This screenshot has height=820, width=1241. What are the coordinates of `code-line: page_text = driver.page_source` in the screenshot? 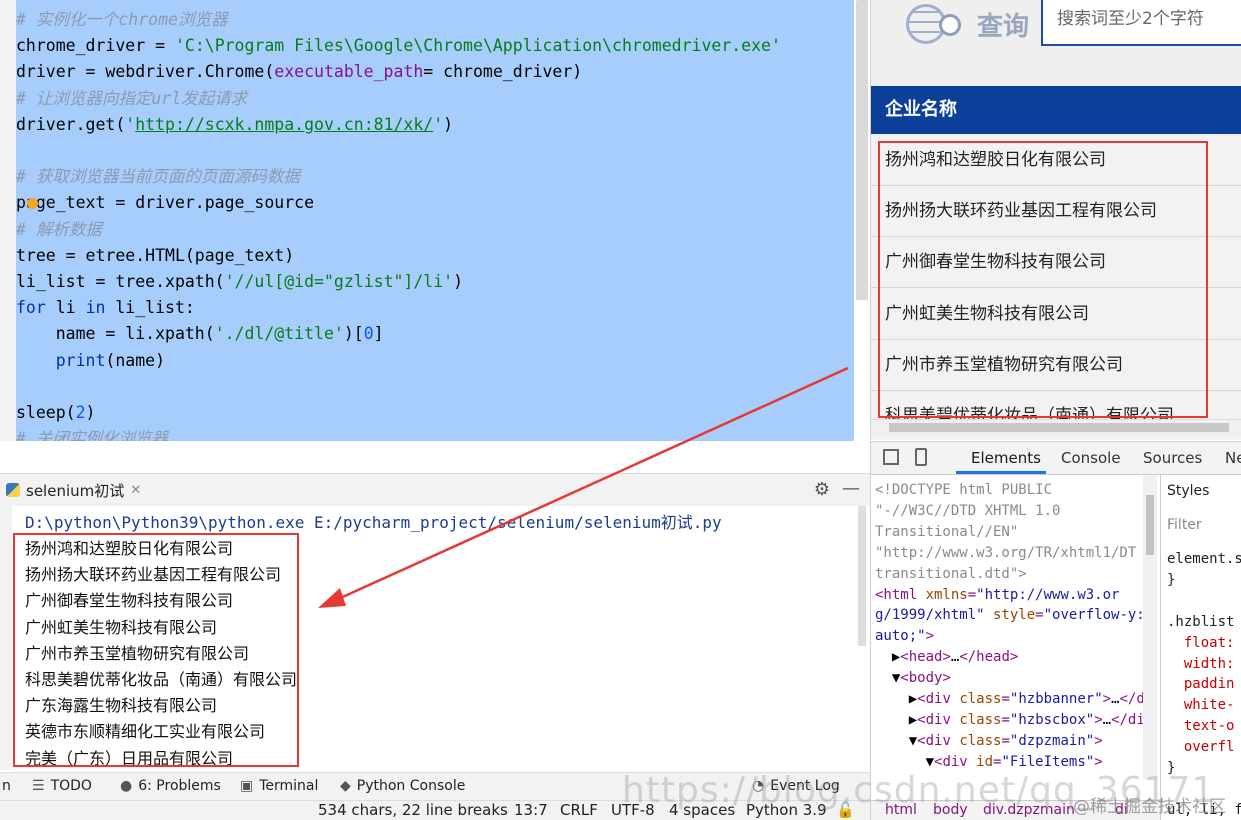 It's located at (165, 203).